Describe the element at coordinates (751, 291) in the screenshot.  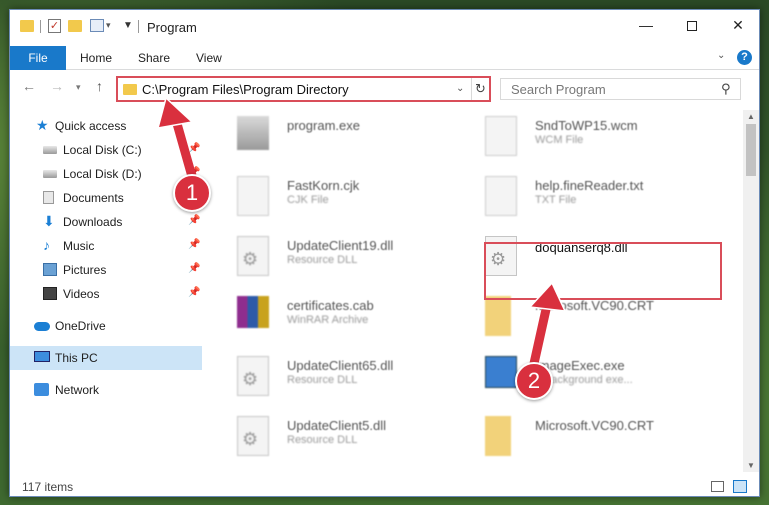
I see `vertical-scrollbar: ▲ ▼` at that location.